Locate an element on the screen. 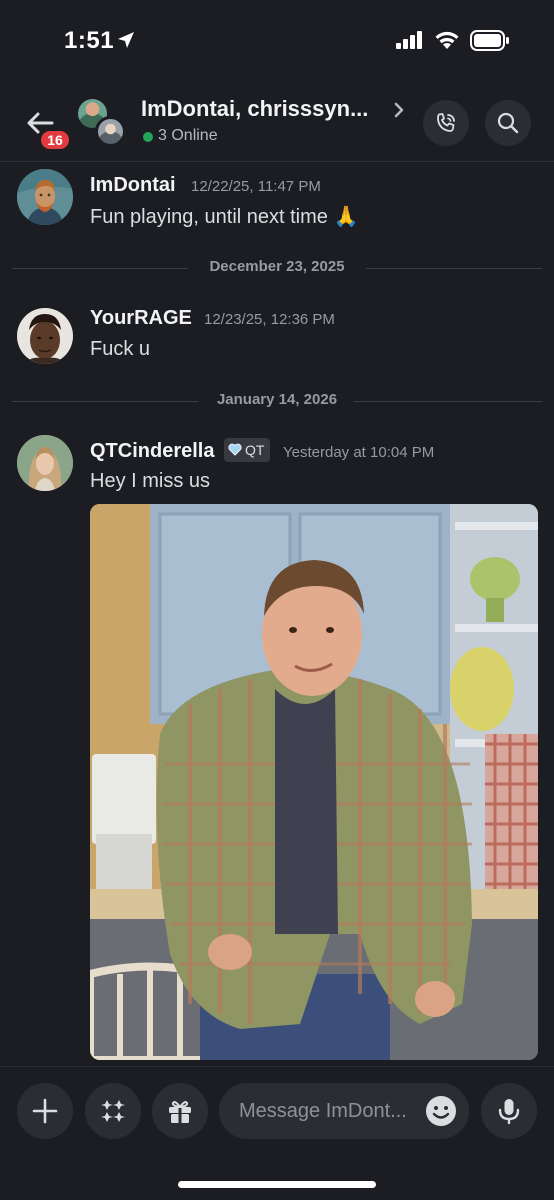  signal-icon is located at coordinates (409, 40).